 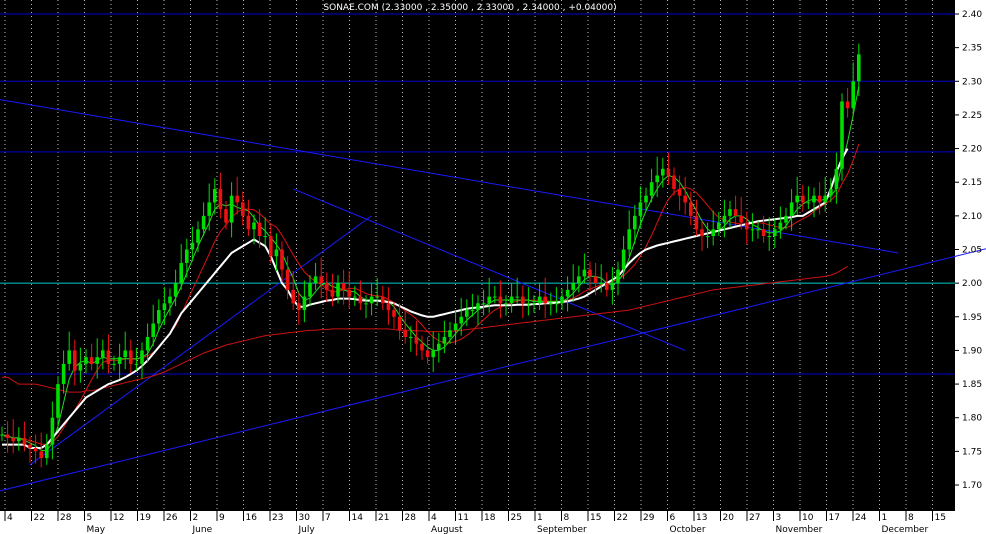 I want to click on x-tick-label: 29, so click(x=649, y=518).